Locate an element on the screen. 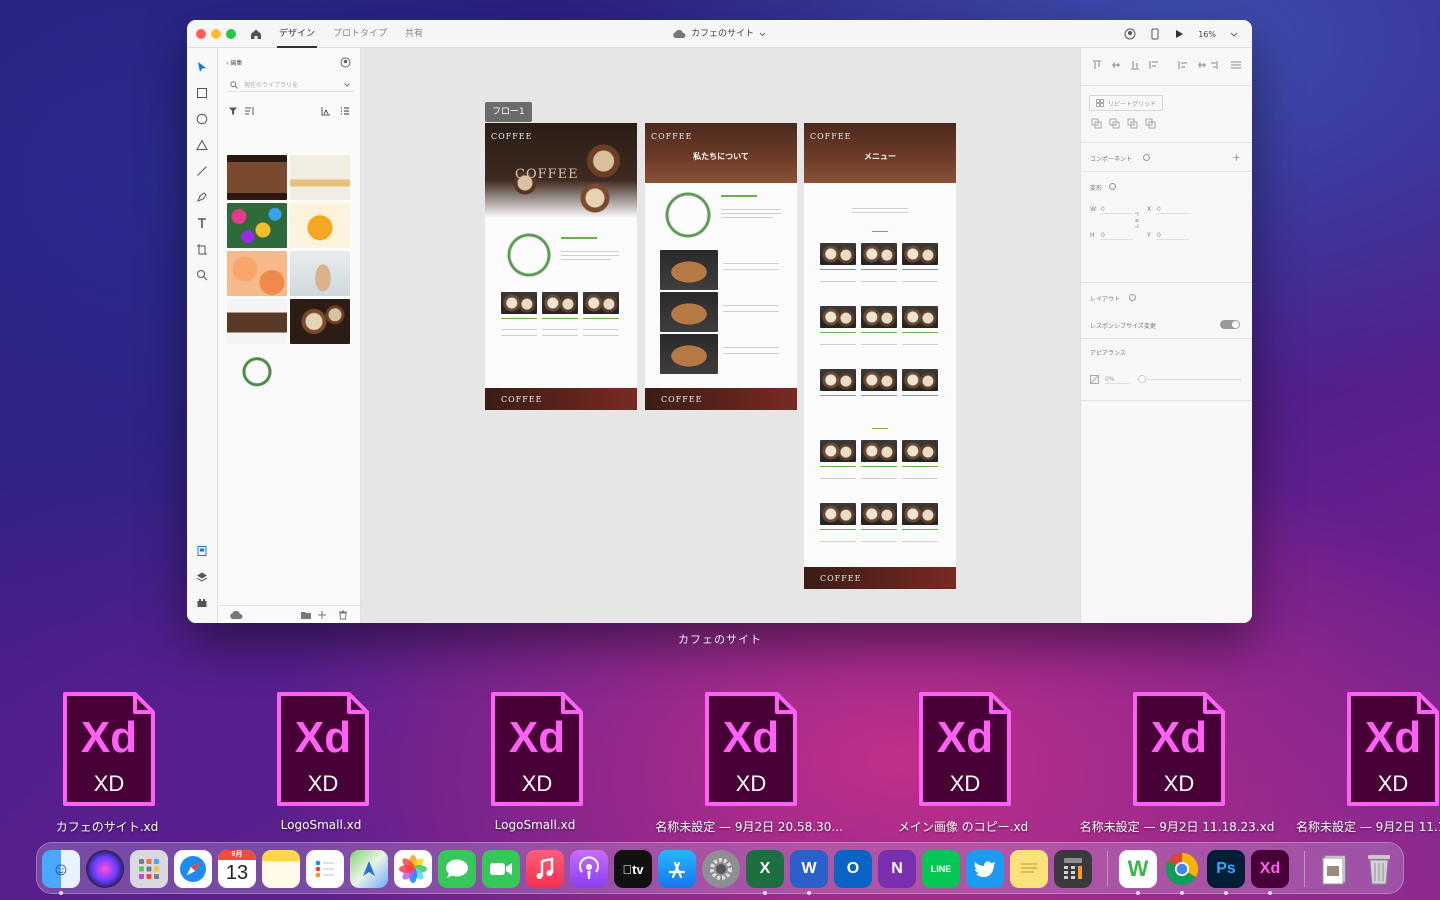  repeat-grid-button: リピートグリッド is located at coordinates (1126, 103).